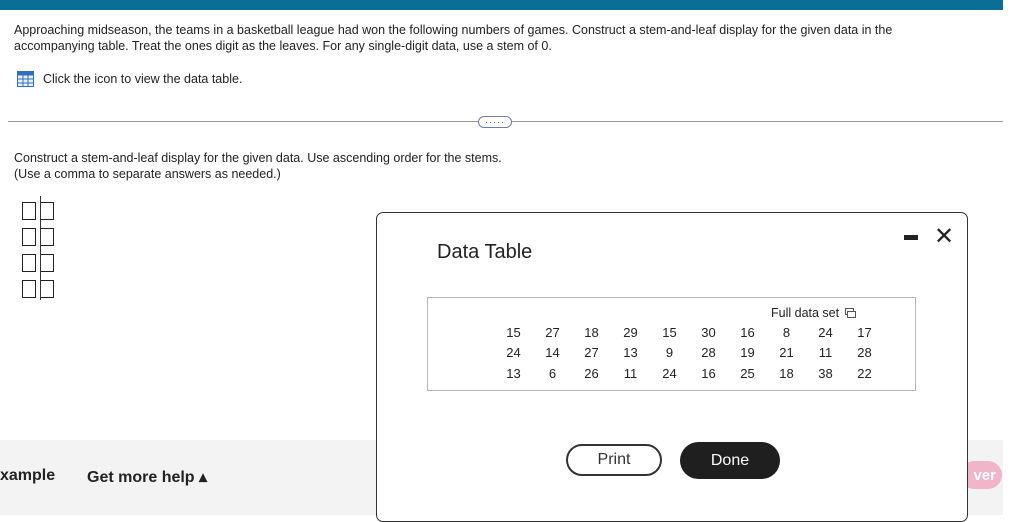  I want to click on full-data-set-link: Full data set, so click(814, 313).